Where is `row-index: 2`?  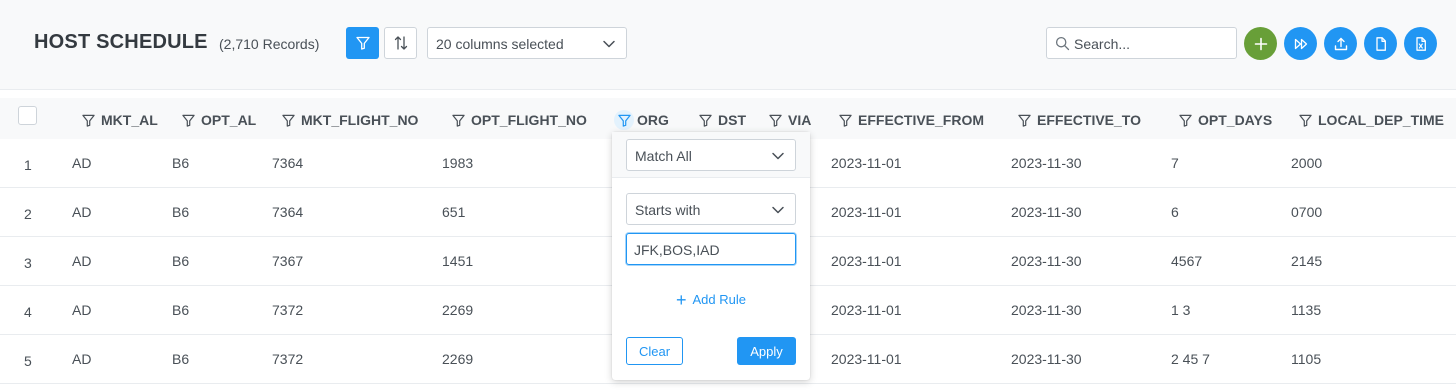 row-index: 2 is located at coordinates (28, 214).